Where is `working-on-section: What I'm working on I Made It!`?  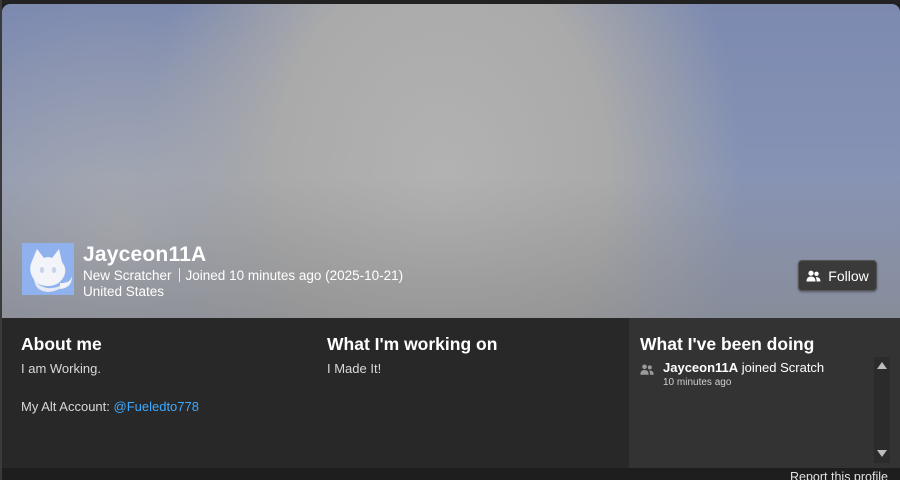
working-on-section: What I'm working on I Made It! is located at coordinates (477, 393).